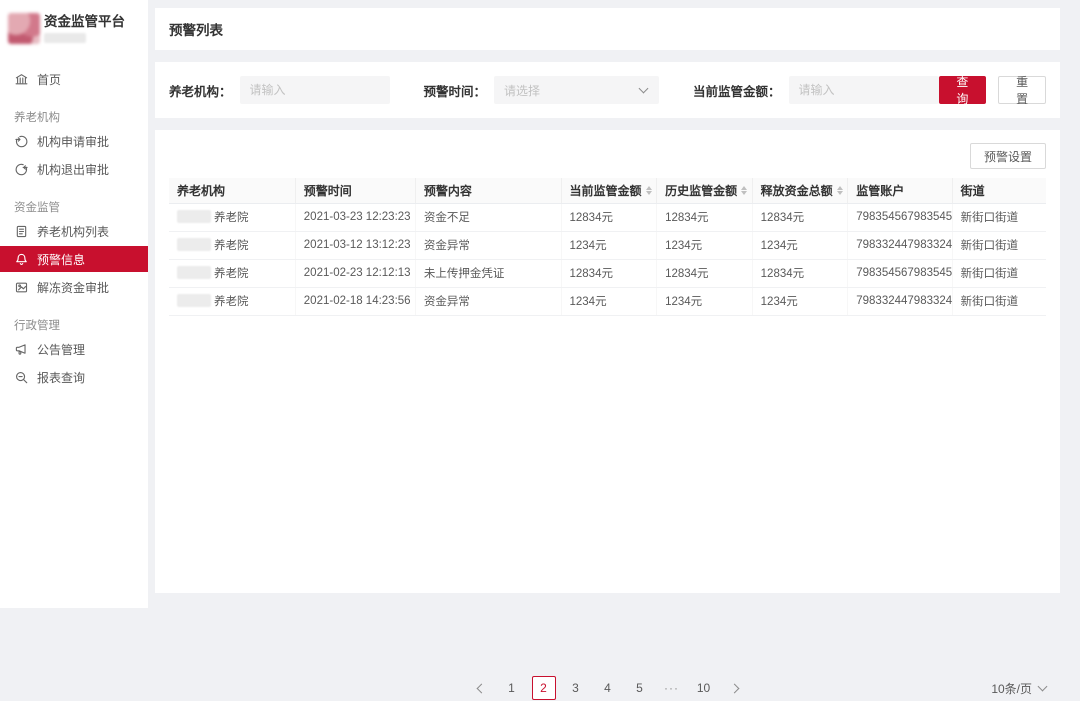 Image resolution: width=1080 pixels, height=701 pixels. I want to click on table-cell-time: 2021-03-23 12:23:23, so click(355, 217).